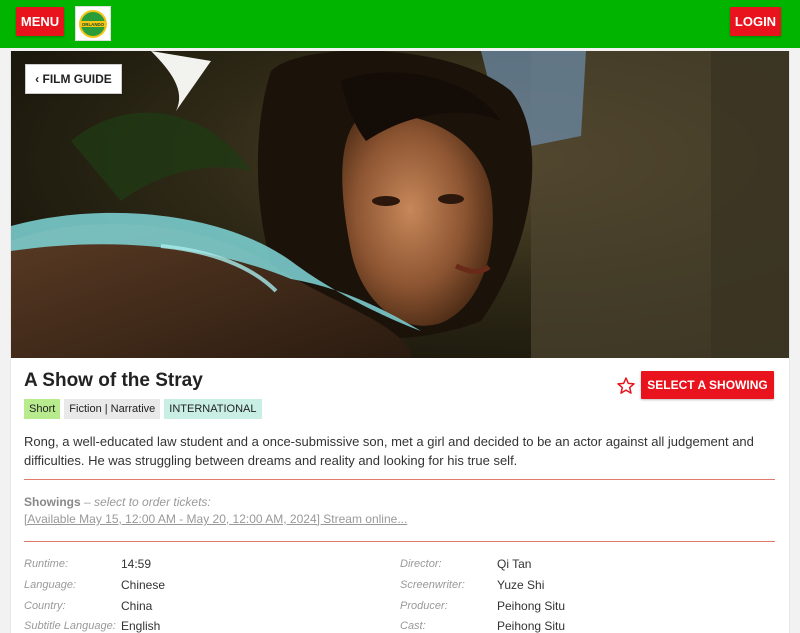 Image resolution: width=800 pixels, height=633 pixels. Describe the element at coordinates (424, 606) in the screenshot. I see `producer-label: Producer:` at that location.